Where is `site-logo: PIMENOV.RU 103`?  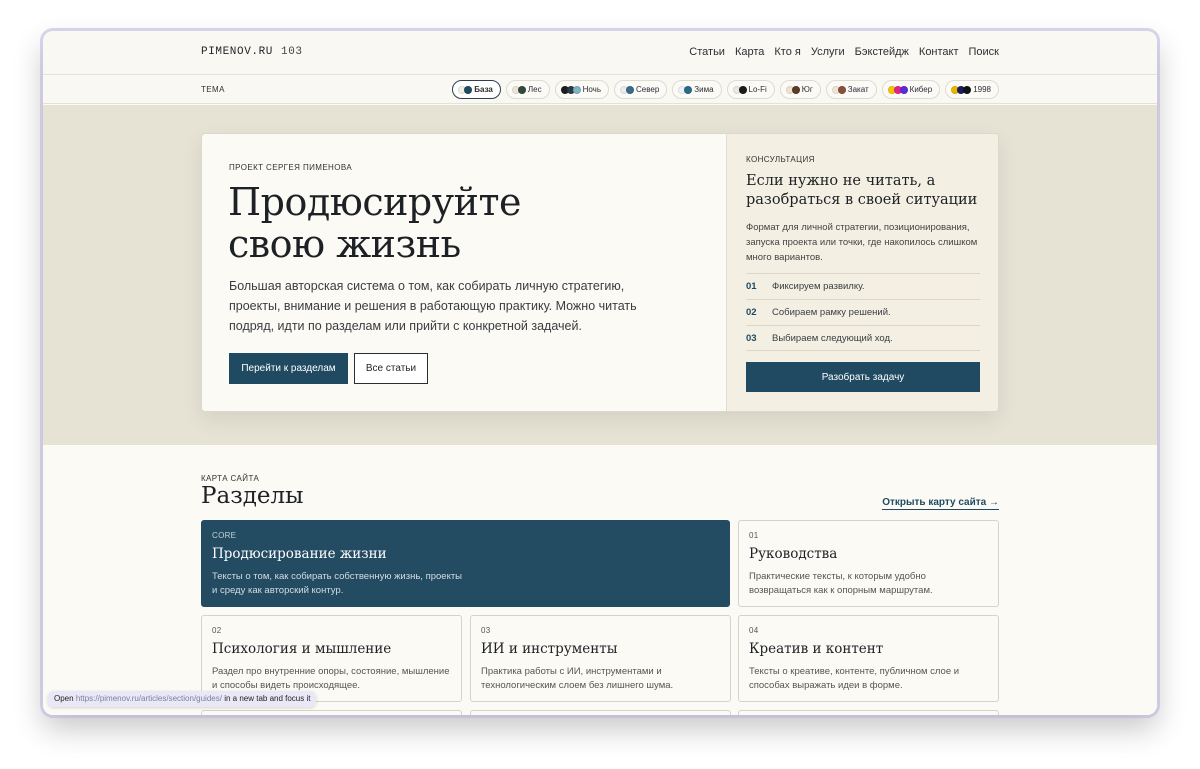 site-logo: PIMENOV.RU 103 is located at coordinates (252, 52).